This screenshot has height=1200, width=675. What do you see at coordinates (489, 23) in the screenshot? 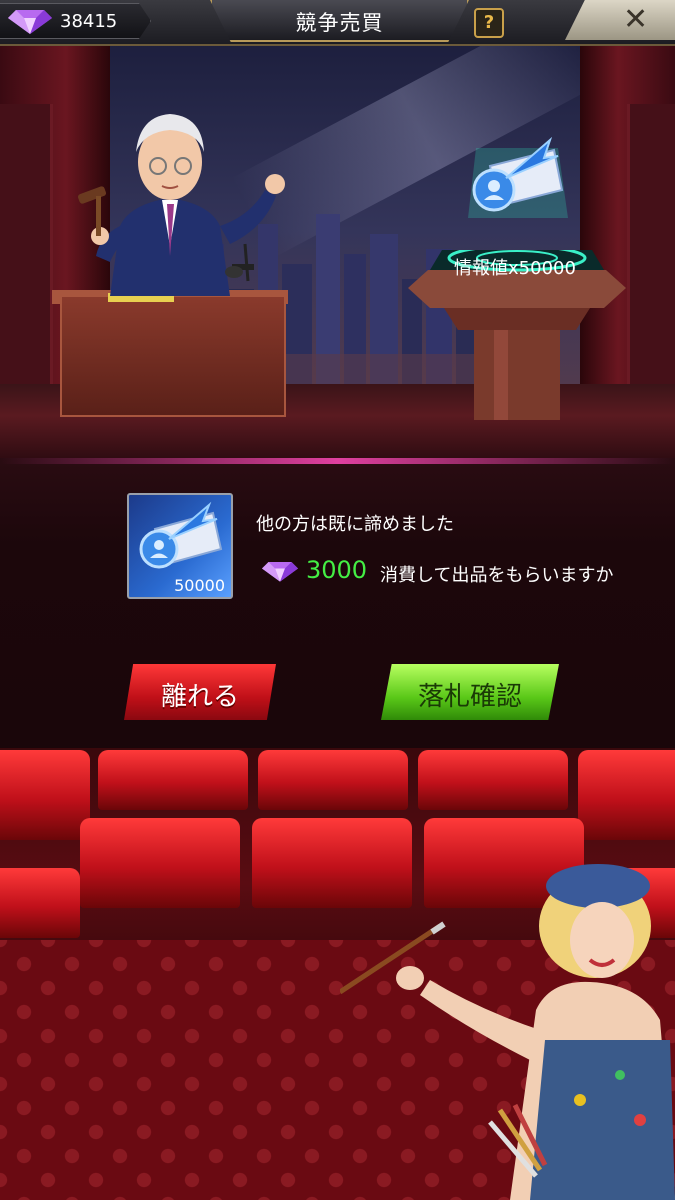
I see `help-button: ?` at bounding box center [489, 23].